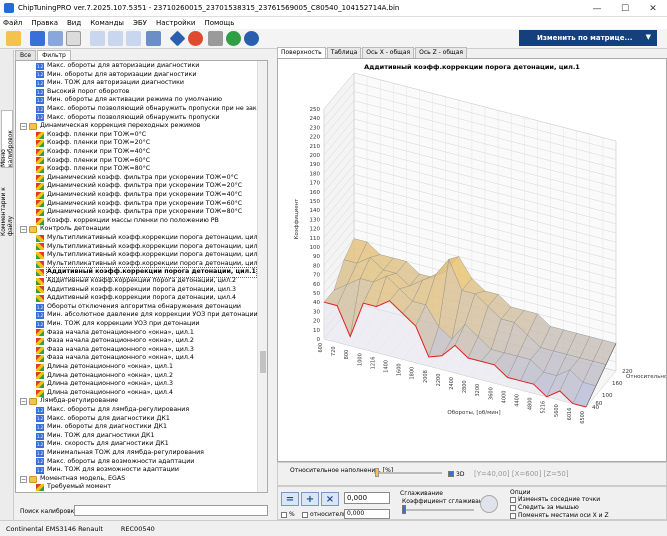 The width and height of the screenshot is (667, 536). I want to click on tab-axis-x: Ось X - общая, so click(388, 52).